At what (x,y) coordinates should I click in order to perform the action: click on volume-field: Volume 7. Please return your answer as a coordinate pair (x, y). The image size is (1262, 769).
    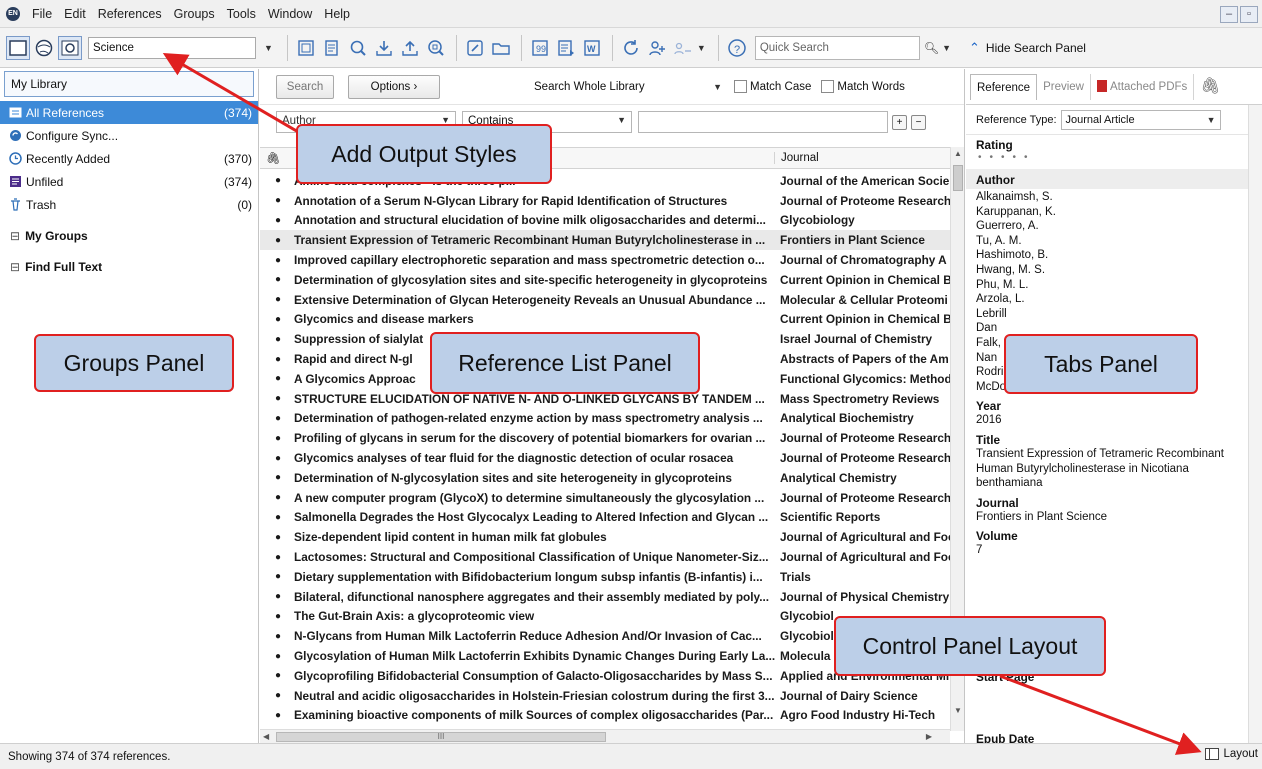
    Looking at the image, I should click on (1114, 543).